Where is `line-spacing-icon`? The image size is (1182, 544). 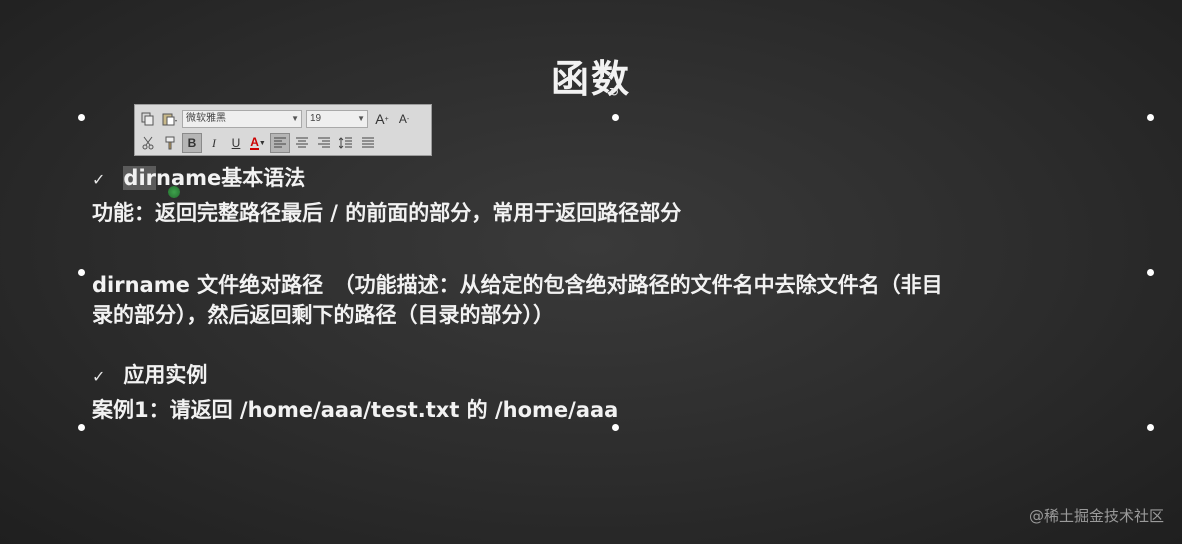
line-spacing-icon is located at coordinates (346, 143).